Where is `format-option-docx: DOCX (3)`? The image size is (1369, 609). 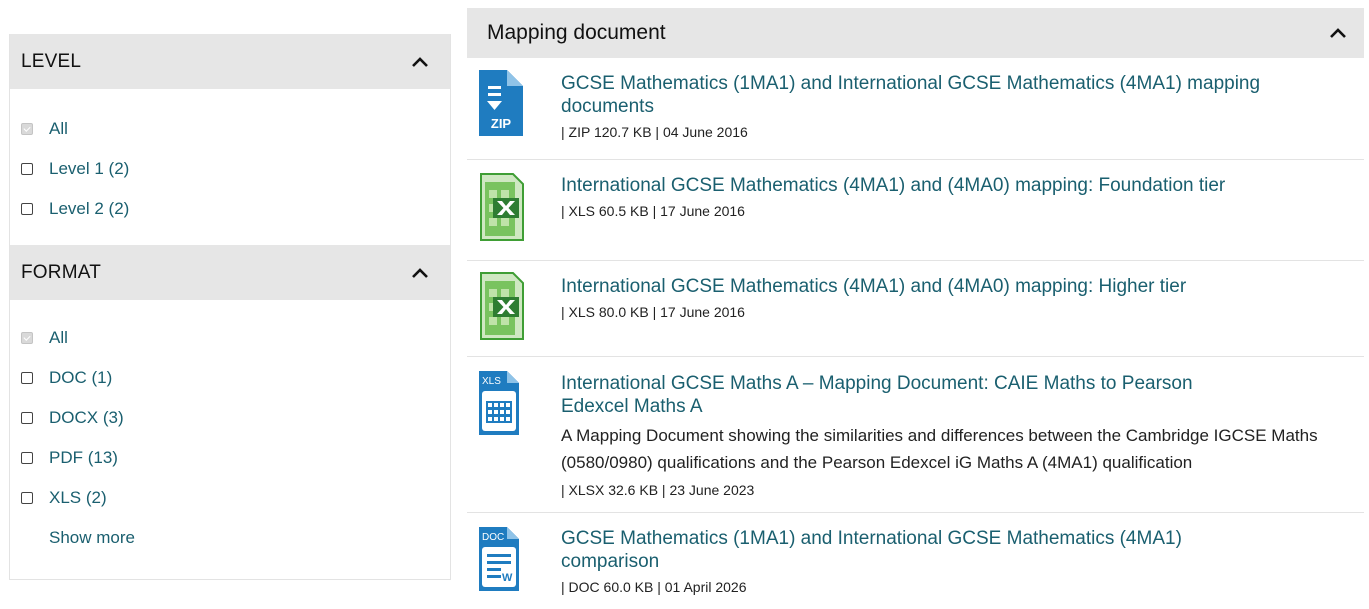
format-option-docx: DOCX (3) is located at coordinates (230, 418).